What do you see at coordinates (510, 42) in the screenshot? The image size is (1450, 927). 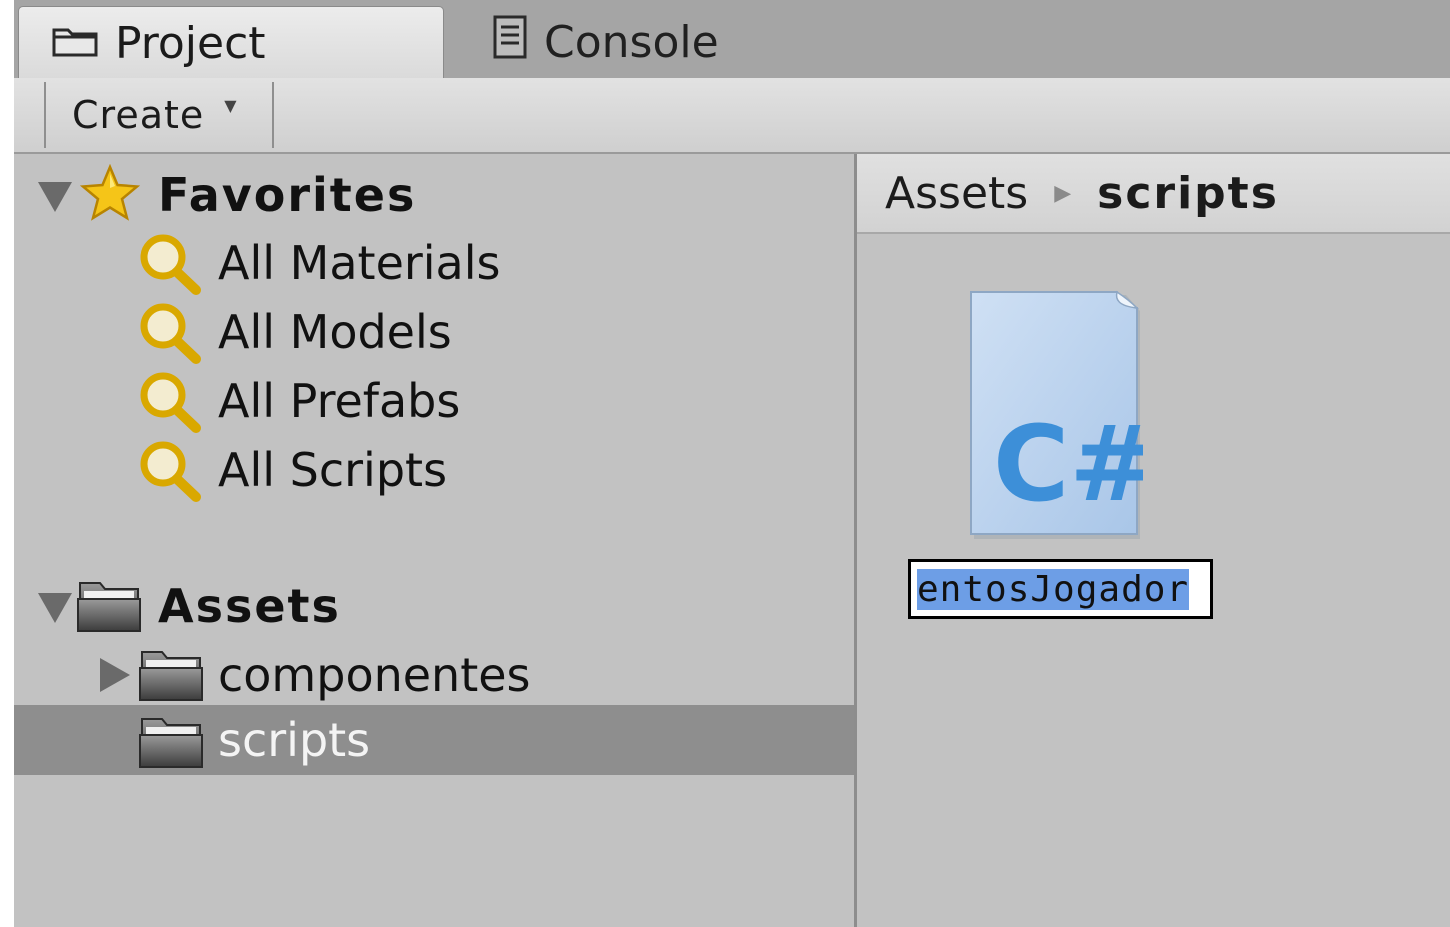 I see `console-icon` at bounding box center [510, 42].